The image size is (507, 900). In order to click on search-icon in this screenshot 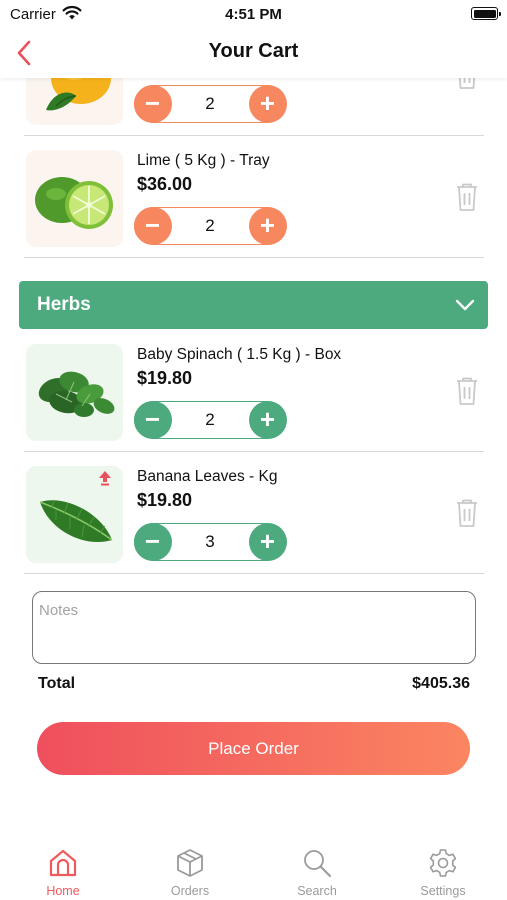, I will do `click(317, 863)`.